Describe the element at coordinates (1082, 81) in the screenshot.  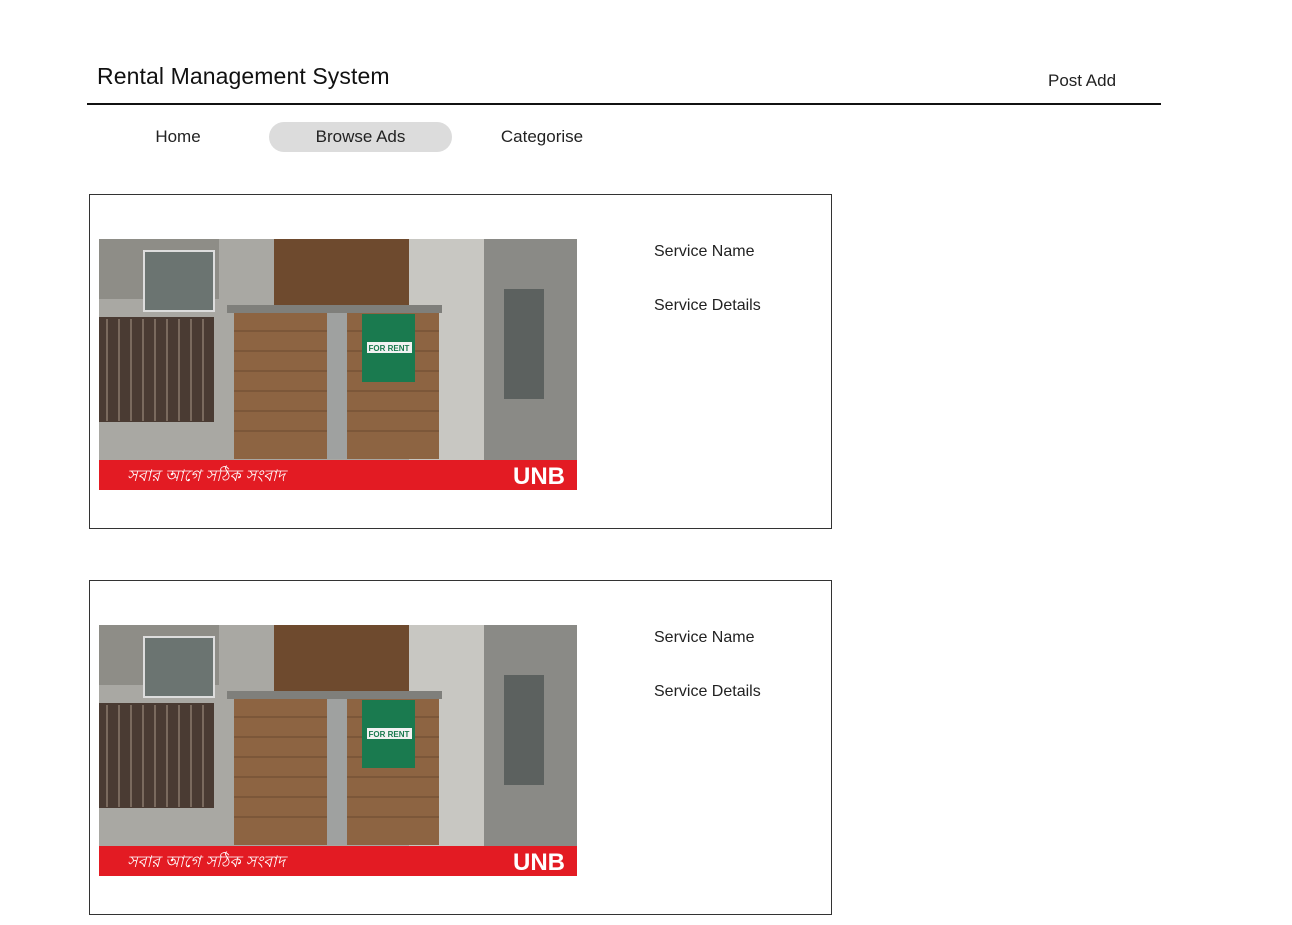
I see `post-add-link: Post Add` at that location.